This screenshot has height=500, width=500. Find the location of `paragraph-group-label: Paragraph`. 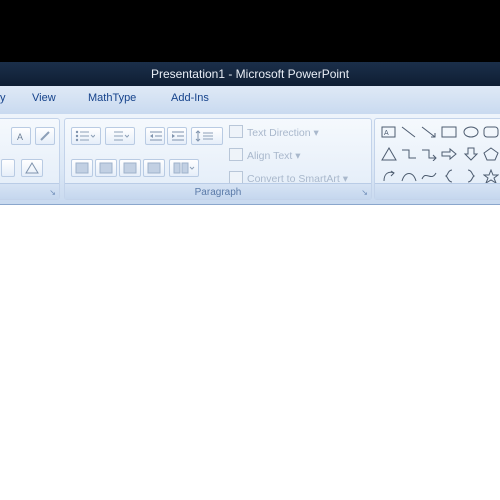

paragraph-group-label: Paragraph is located at coordinates (218, 192).